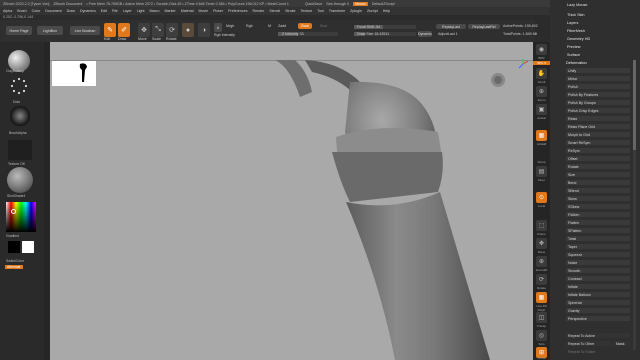 This screenshot has width=640, height=360. Describe the element at coordinates (155, 11) in the screenshot. I see `menu-macro: Macro` at that location.